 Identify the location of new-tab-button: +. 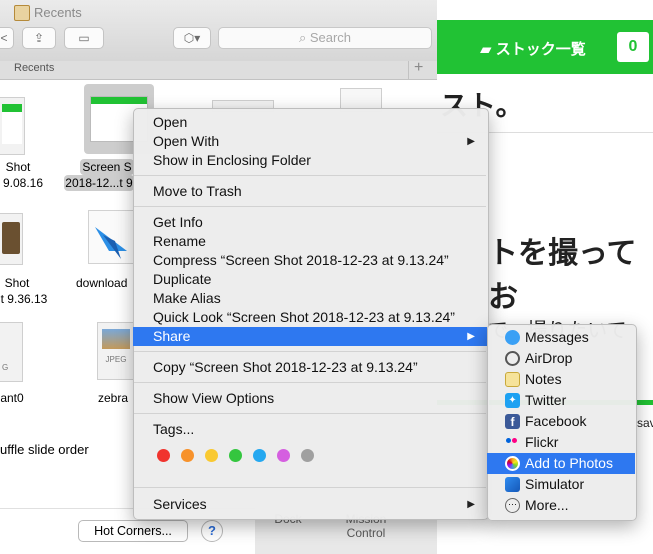
(418, 68).